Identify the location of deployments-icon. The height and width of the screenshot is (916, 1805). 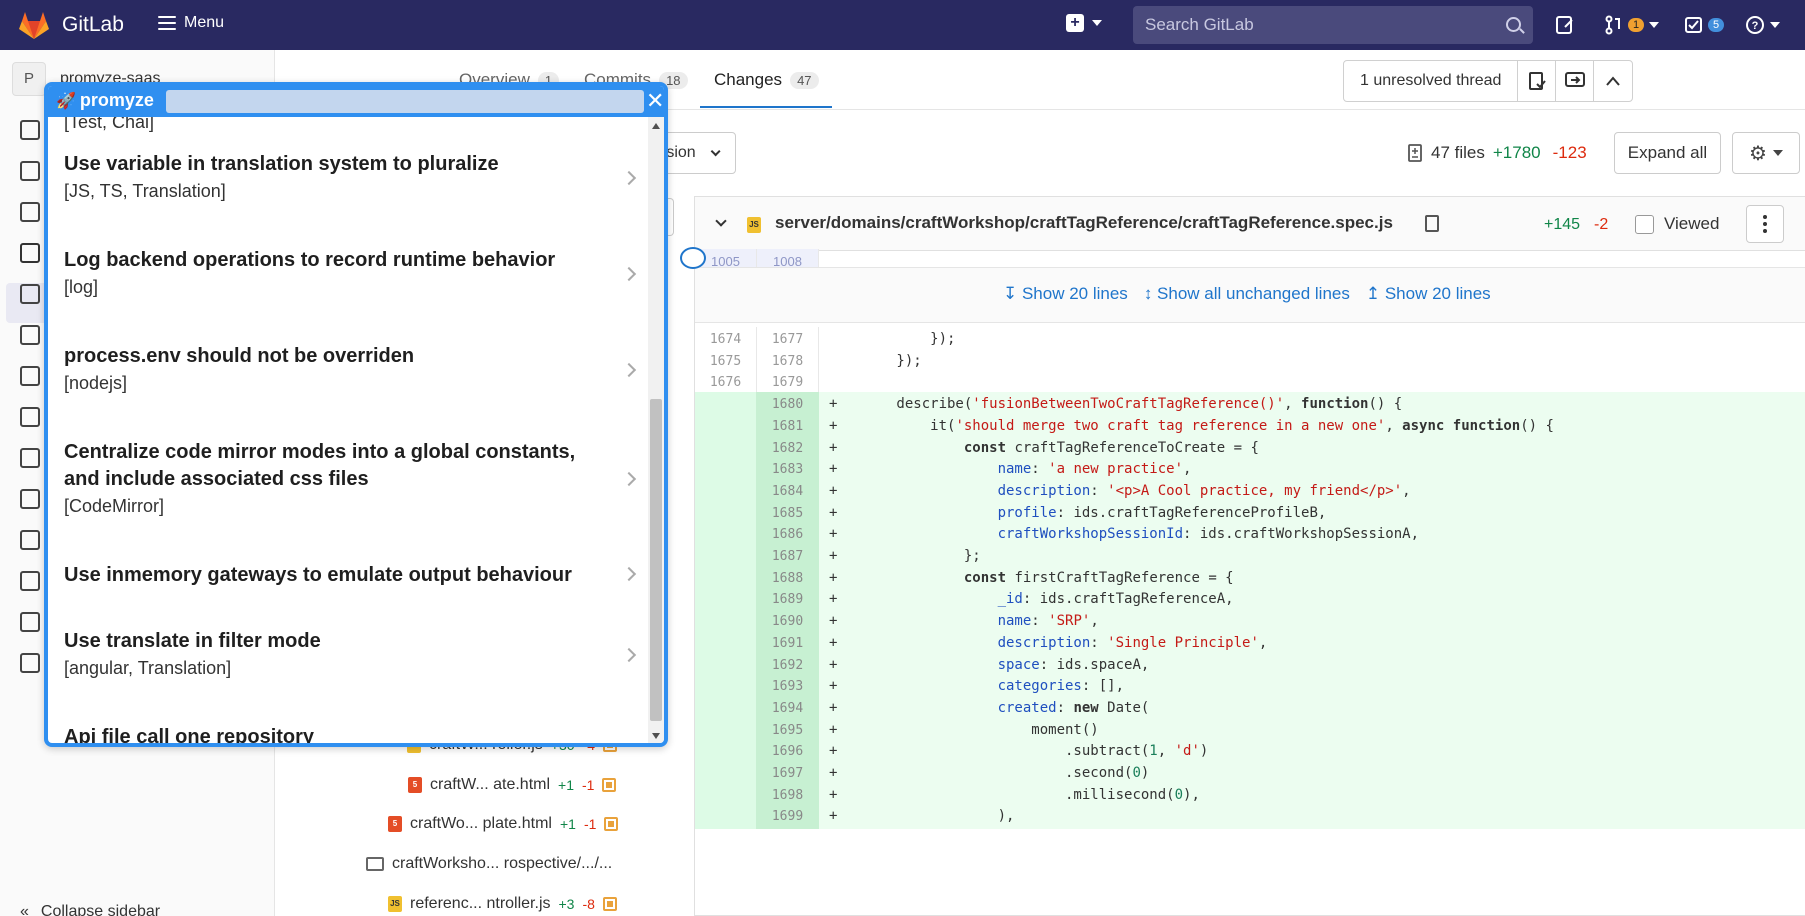
(30, 376).